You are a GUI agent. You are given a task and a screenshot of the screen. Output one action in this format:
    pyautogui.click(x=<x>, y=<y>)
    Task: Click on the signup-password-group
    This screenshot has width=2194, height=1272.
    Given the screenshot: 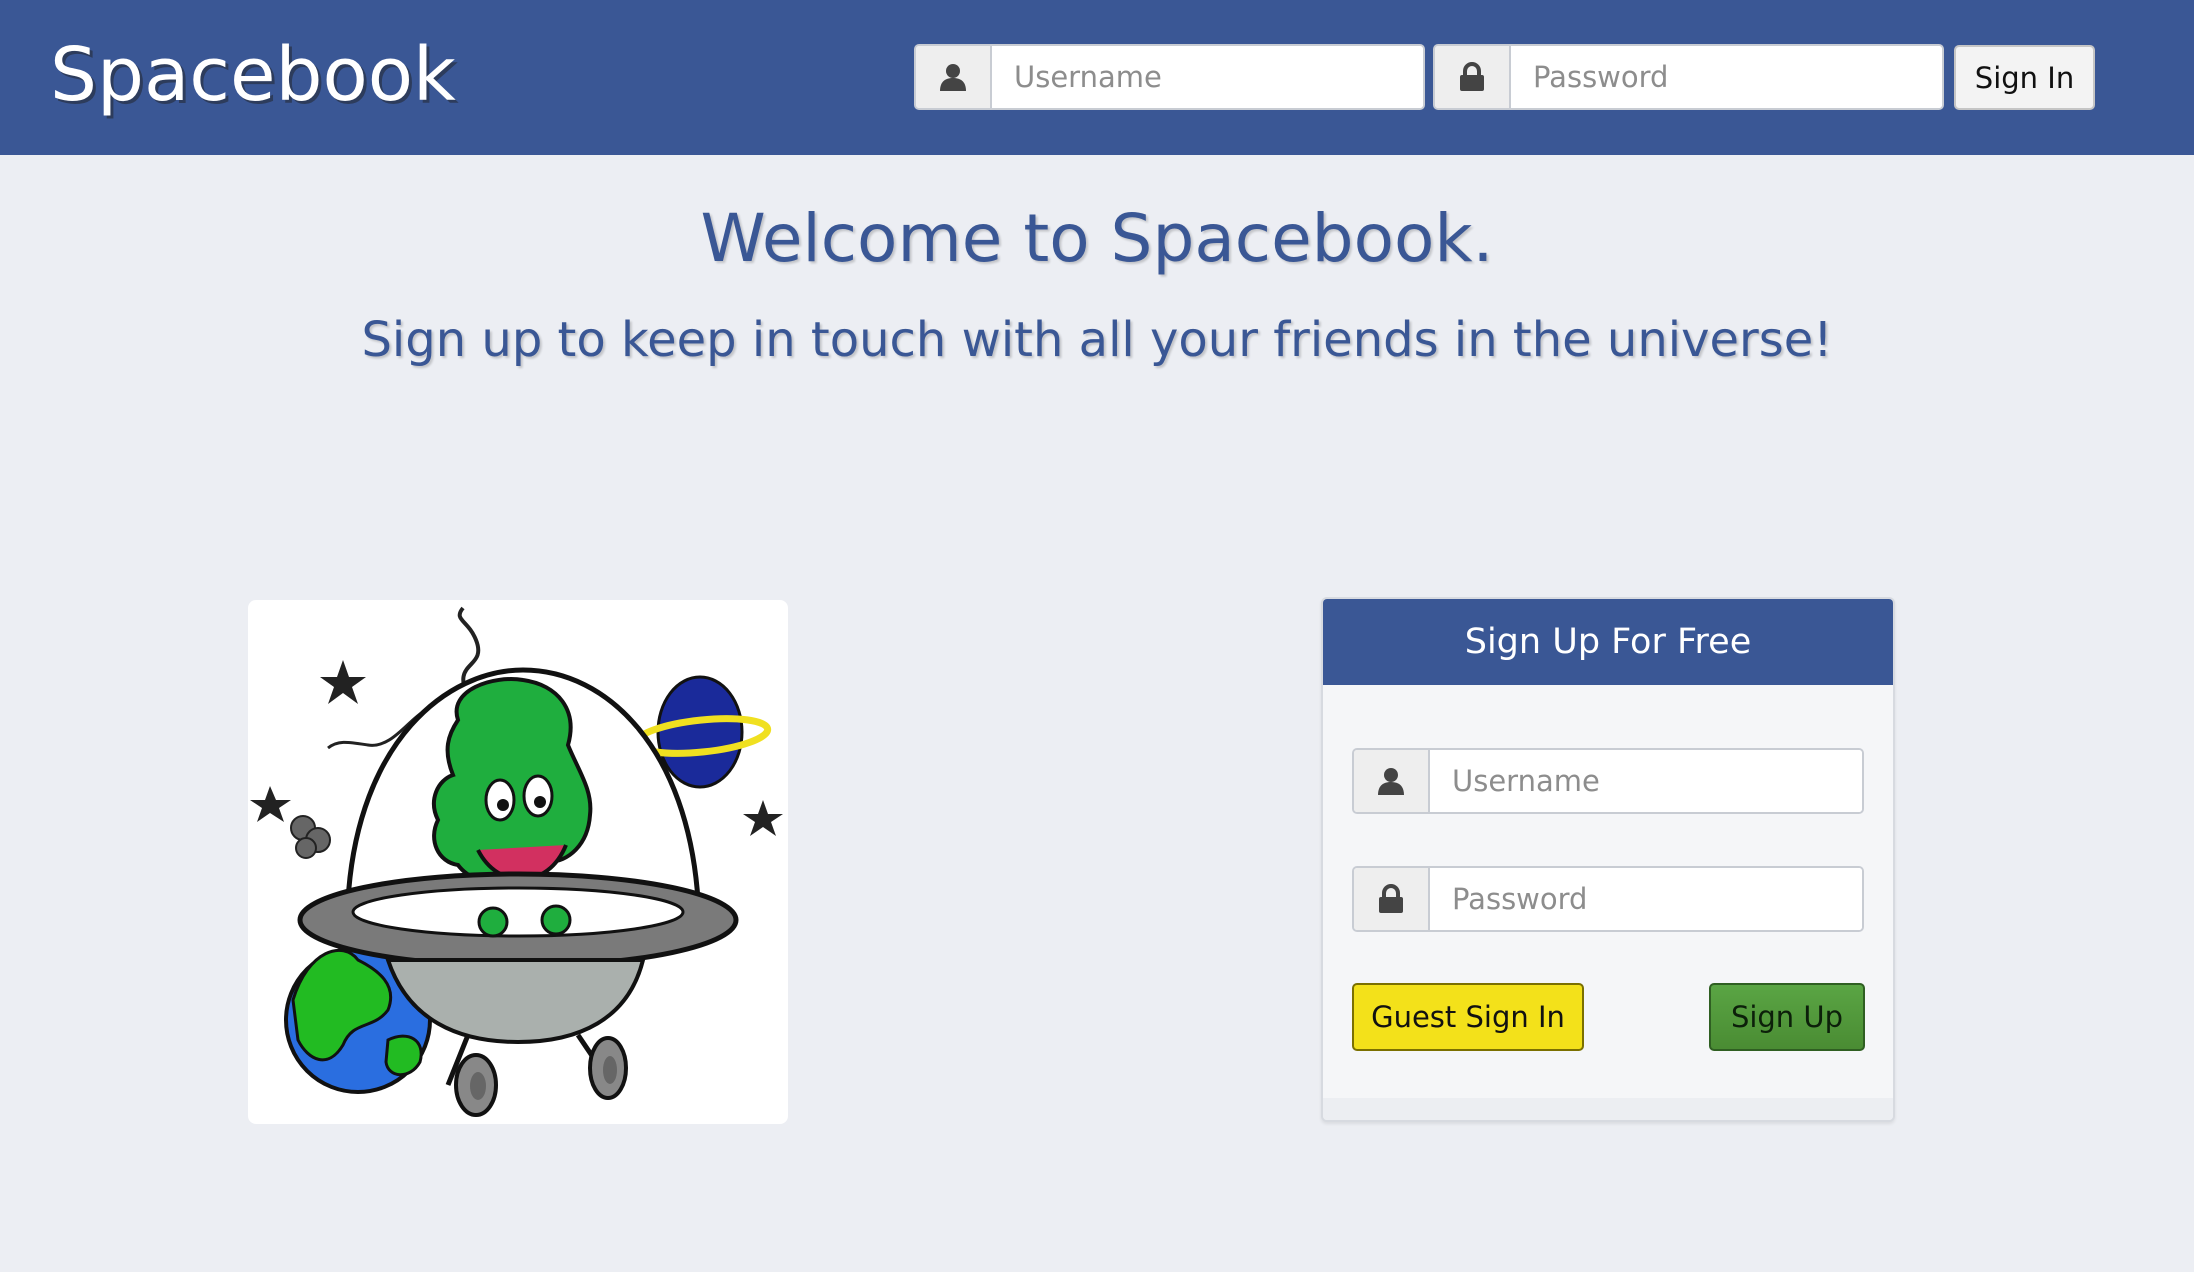 What is the action you would take?
    pyautogui.click(x=1608, y=899)
    